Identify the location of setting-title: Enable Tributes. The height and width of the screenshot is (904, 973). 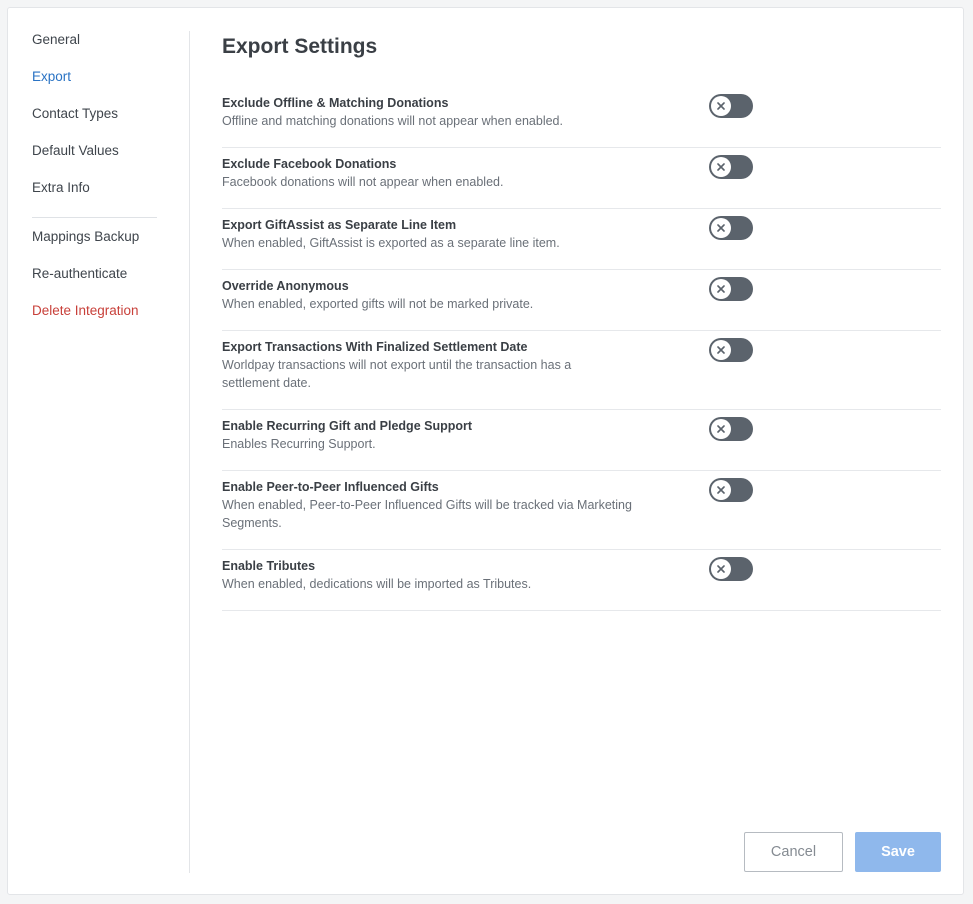
(269, 566).